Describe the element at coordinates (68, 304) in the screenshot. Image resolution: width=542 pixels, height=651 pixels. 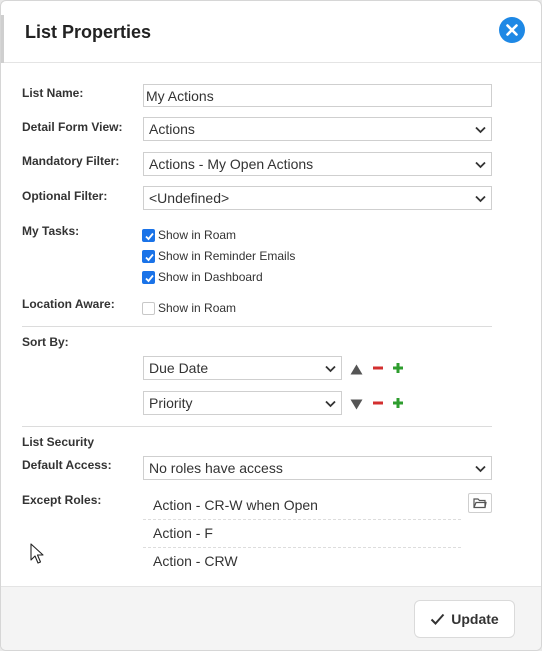
I see `location-aware-label: Location Aware:` at that location.